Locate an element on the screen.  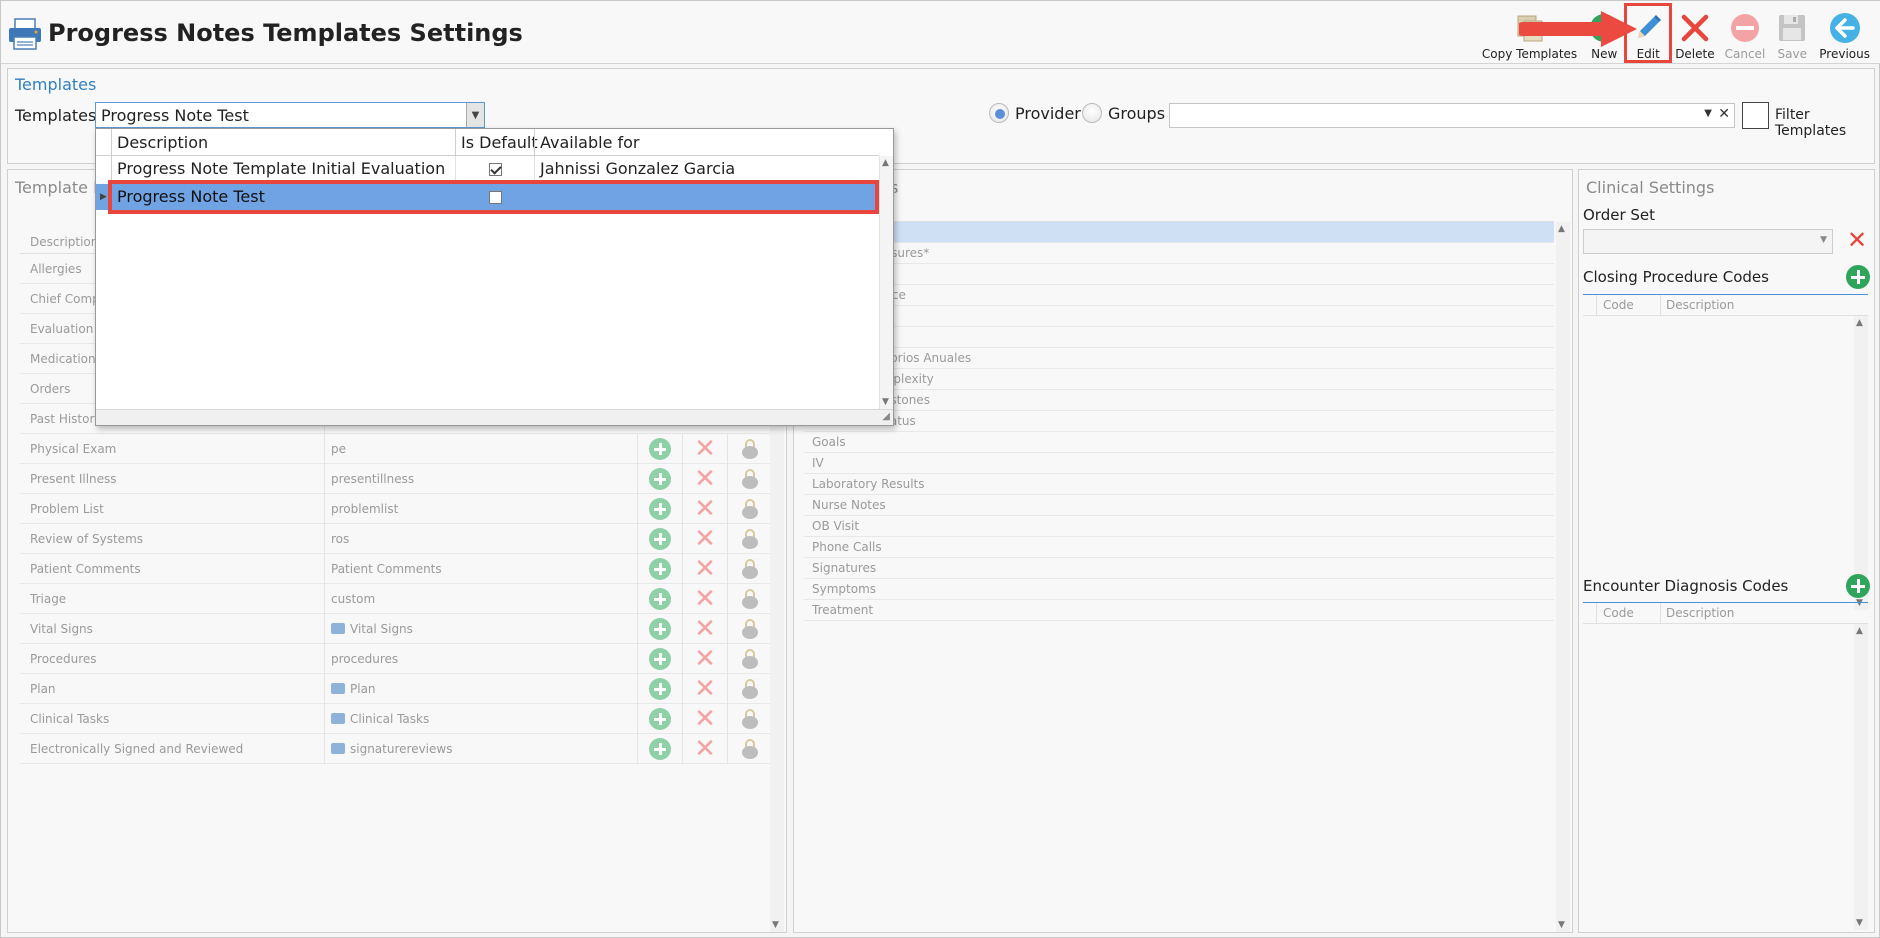
list-item: oratorios Anuales is located at coordinates (1179, 358).